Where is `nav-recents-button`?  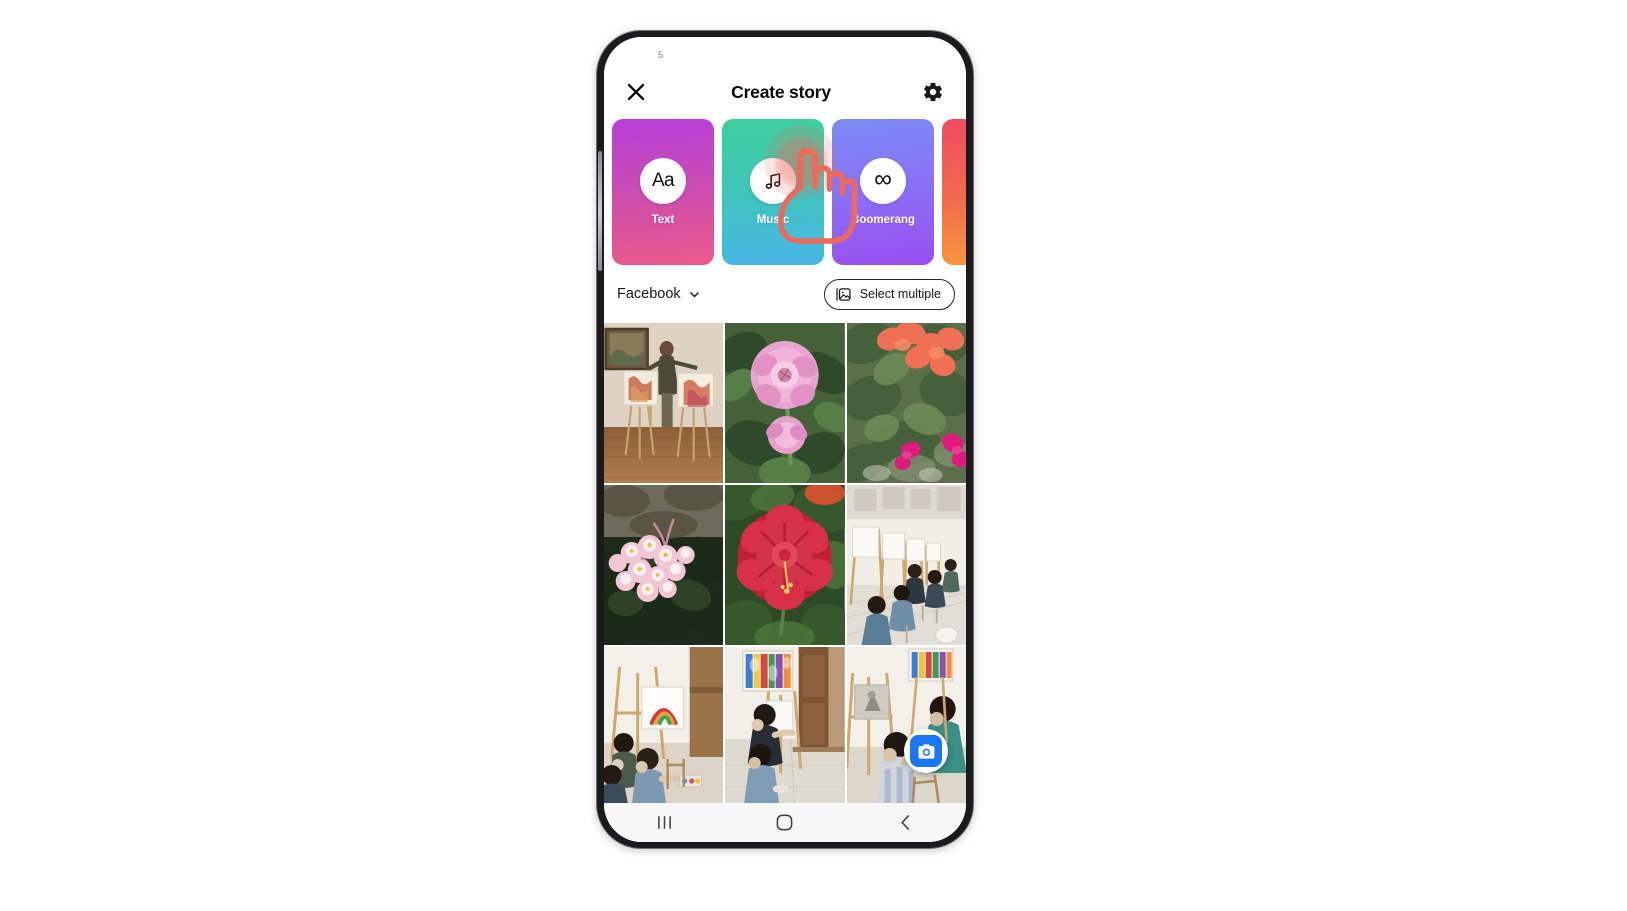 nav-recents-button is located at coordinates (664, 823).